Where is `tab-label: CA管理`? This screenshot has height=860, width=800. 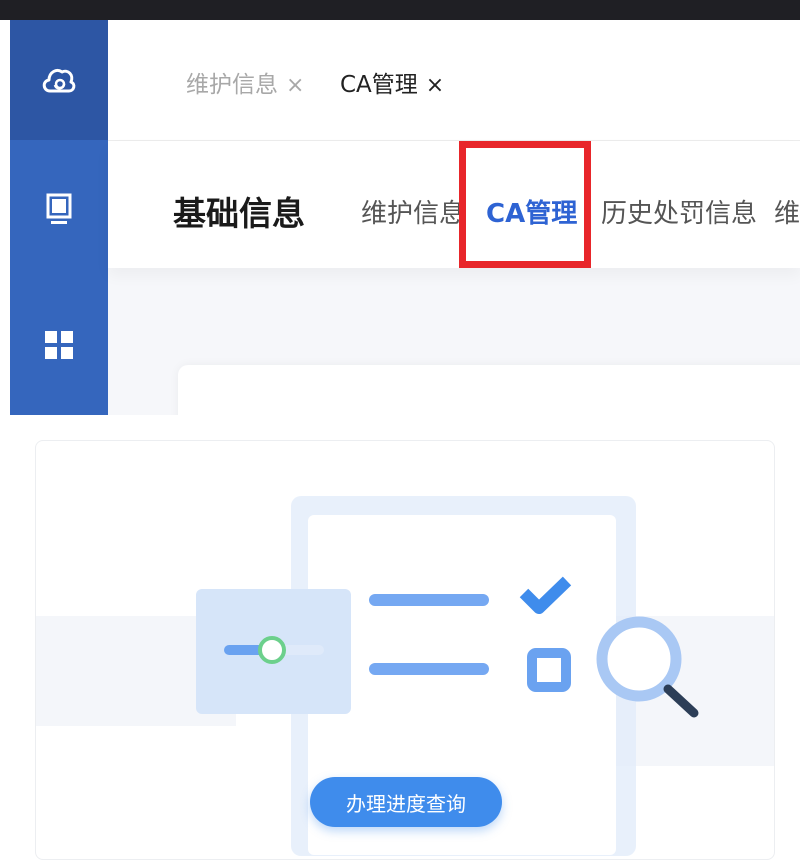
tab-label: CA管理 is located at coordinates (379, 85).